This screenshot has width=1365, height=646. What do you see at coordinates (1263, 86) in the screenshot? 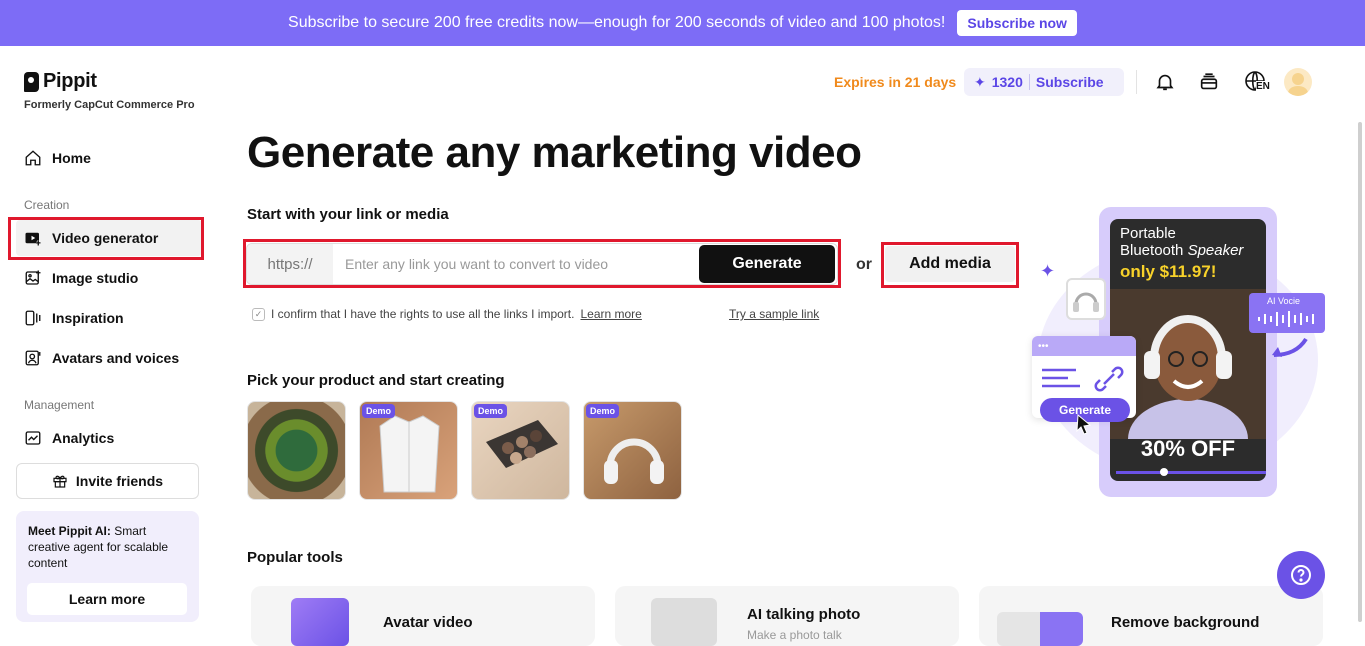
I see `language-code: EN` at bounding box center [1263, 86].